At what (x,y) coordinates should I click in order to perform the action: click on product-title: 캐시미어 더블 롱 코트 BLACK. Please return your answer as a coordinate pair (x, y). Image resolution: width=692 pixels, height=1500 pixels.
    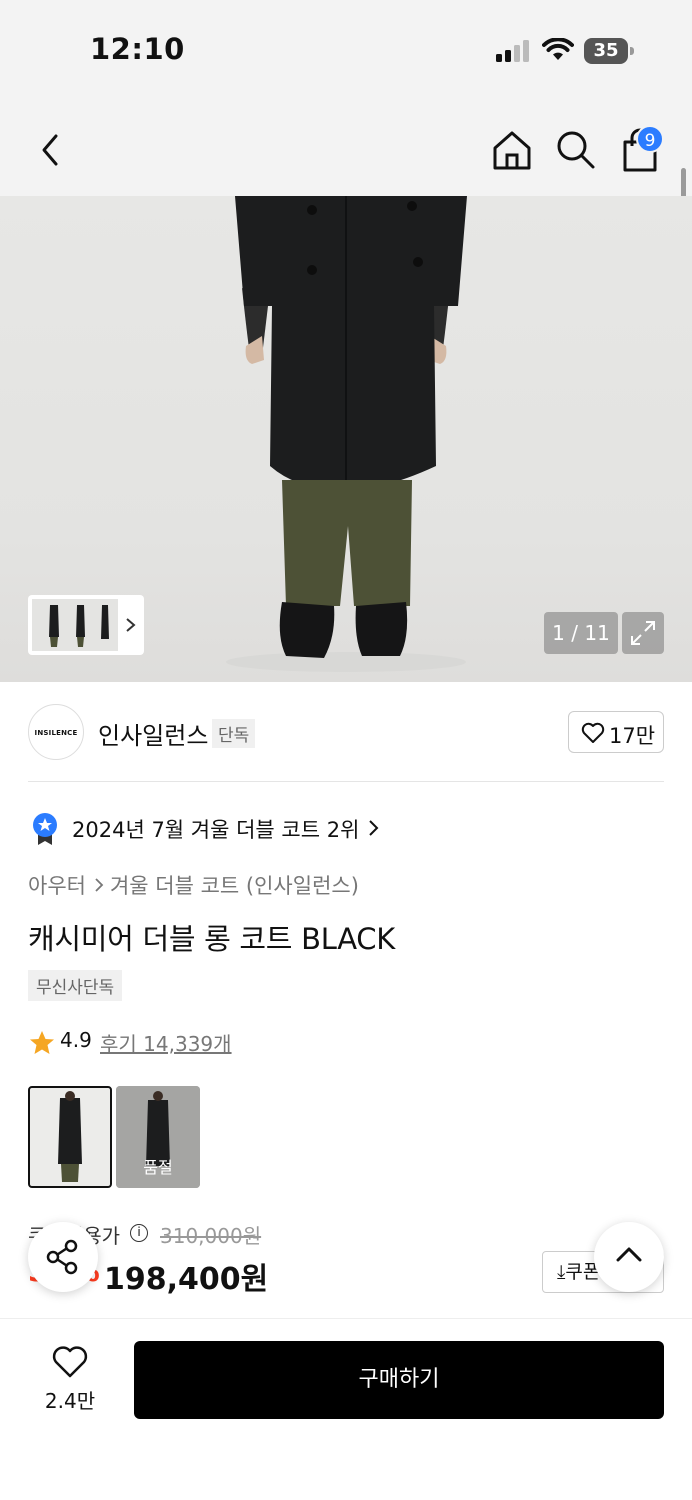
    Looking at the image, I should click on (211, 939).